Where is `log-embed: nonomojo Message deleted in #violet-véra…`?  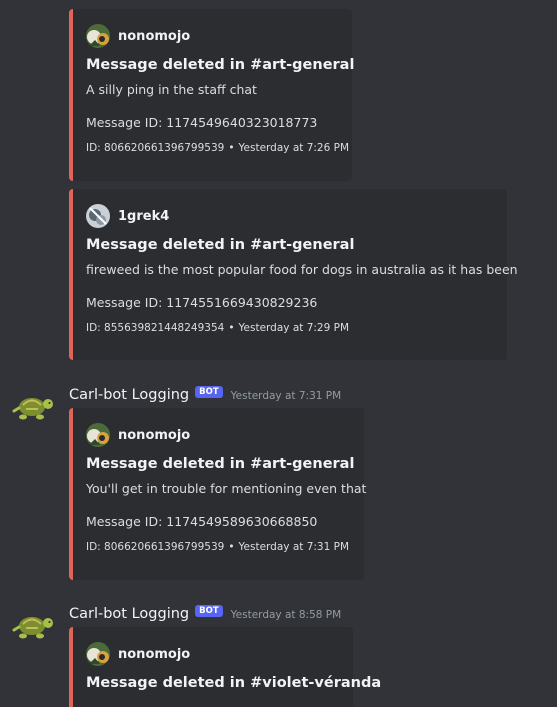
log-embed: nonomojo Message deleted in #violet-véra… is located at coordinates (225, 667).